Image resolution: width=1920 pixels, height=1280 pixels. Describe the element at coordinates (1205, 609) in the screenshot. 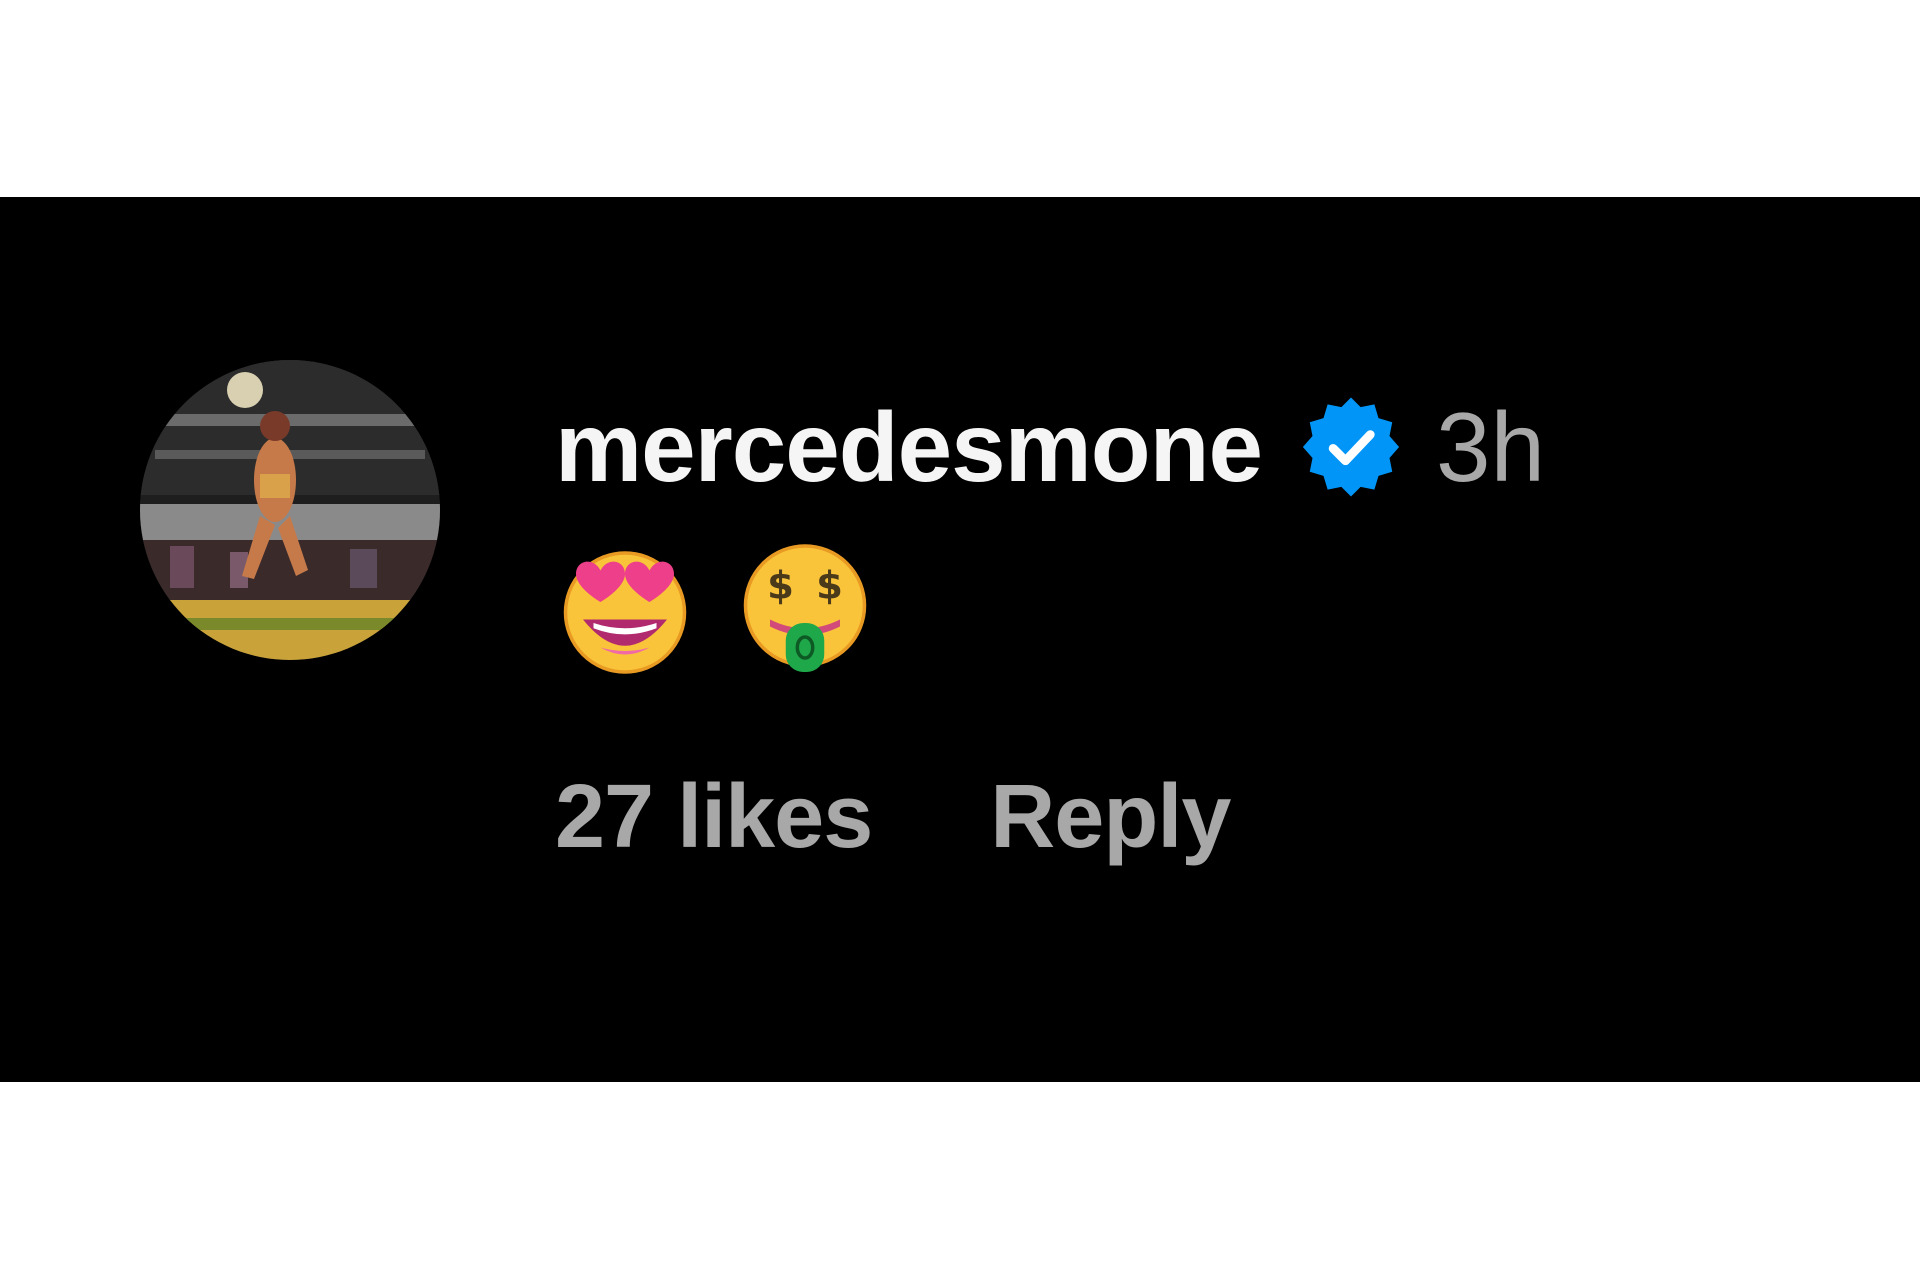

I see `comment-text: $ $` at that location.